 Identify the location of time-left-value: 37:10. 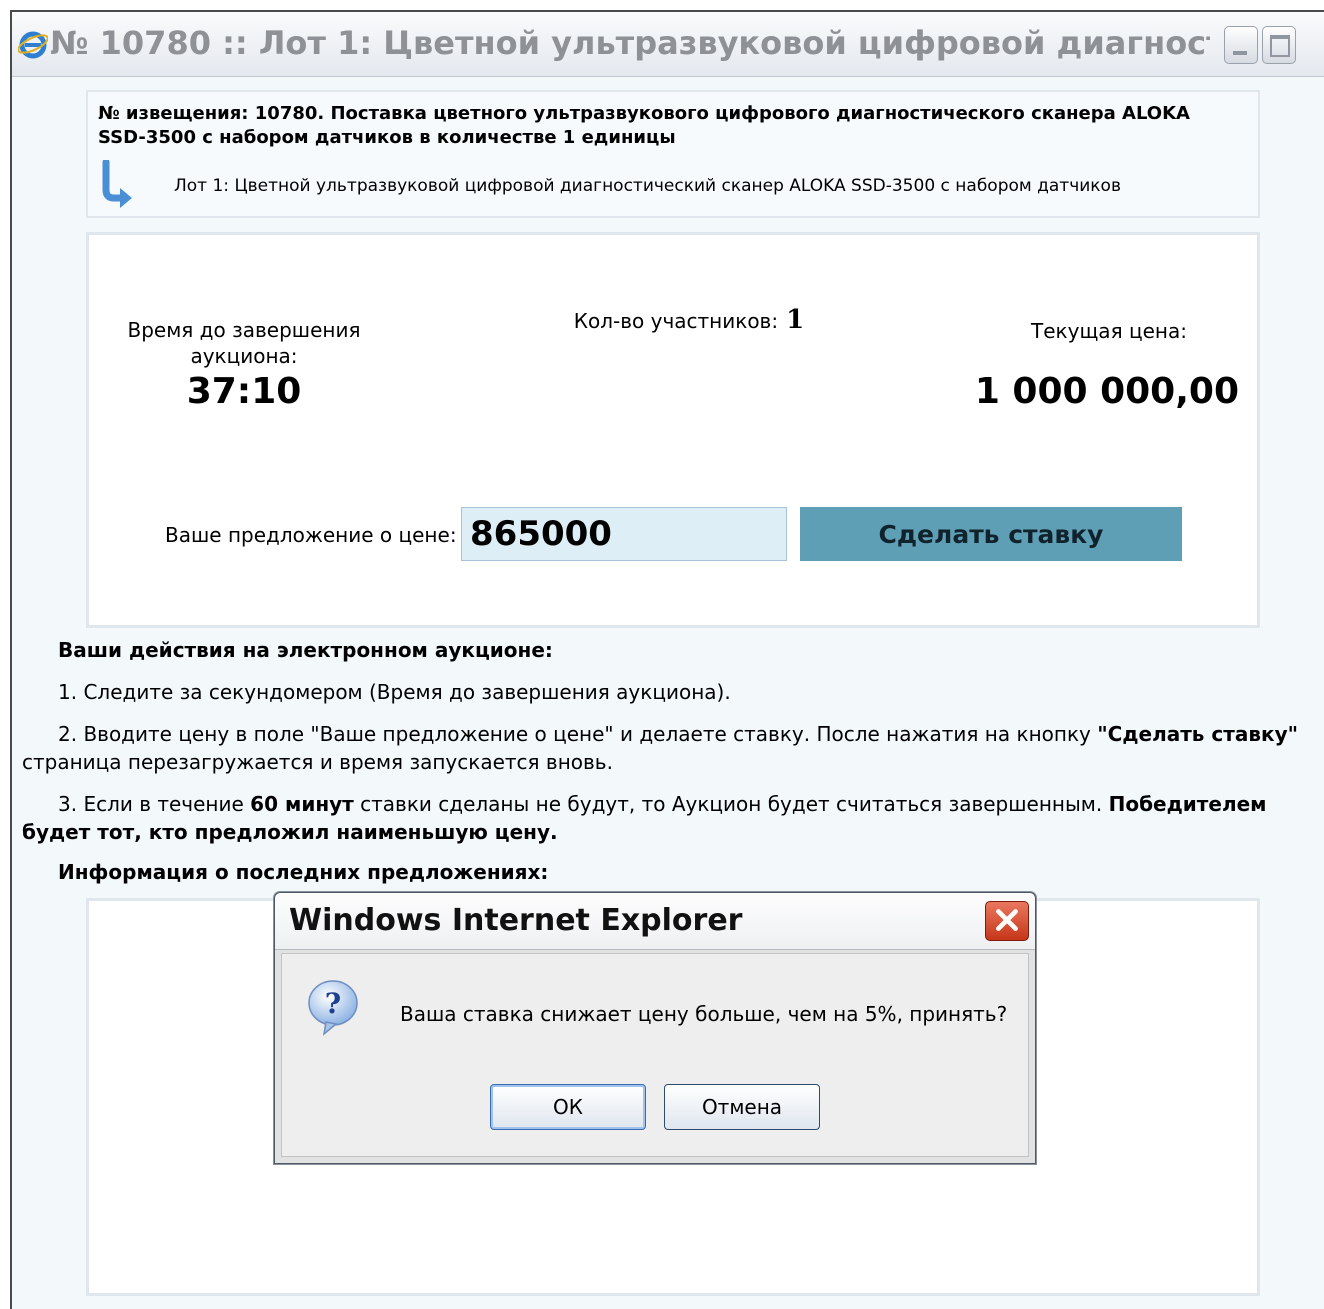
(244, 391).